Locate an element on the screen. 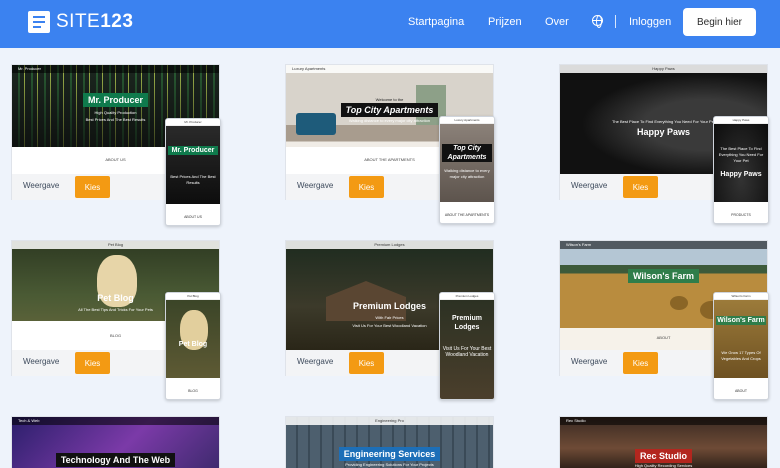 Image resolution: width=780 pixels, height=468 pixels. mobile-preview: Pet Blog Pet Blog BLOG is located at coordinates (193, 346).